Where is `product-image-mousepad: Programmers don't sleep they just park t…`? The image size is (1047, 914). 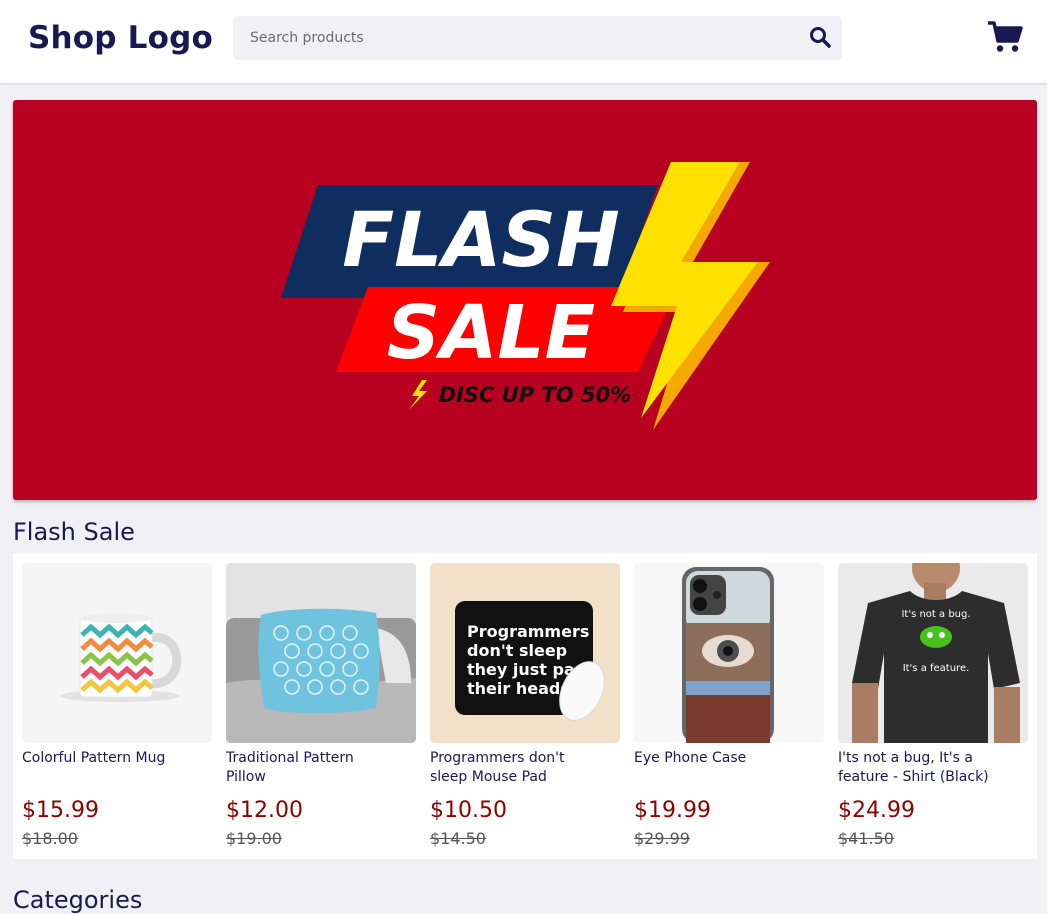 product-image-mousepad: Programmers don't sleep they just park t… is located at coordinates (525, 653).